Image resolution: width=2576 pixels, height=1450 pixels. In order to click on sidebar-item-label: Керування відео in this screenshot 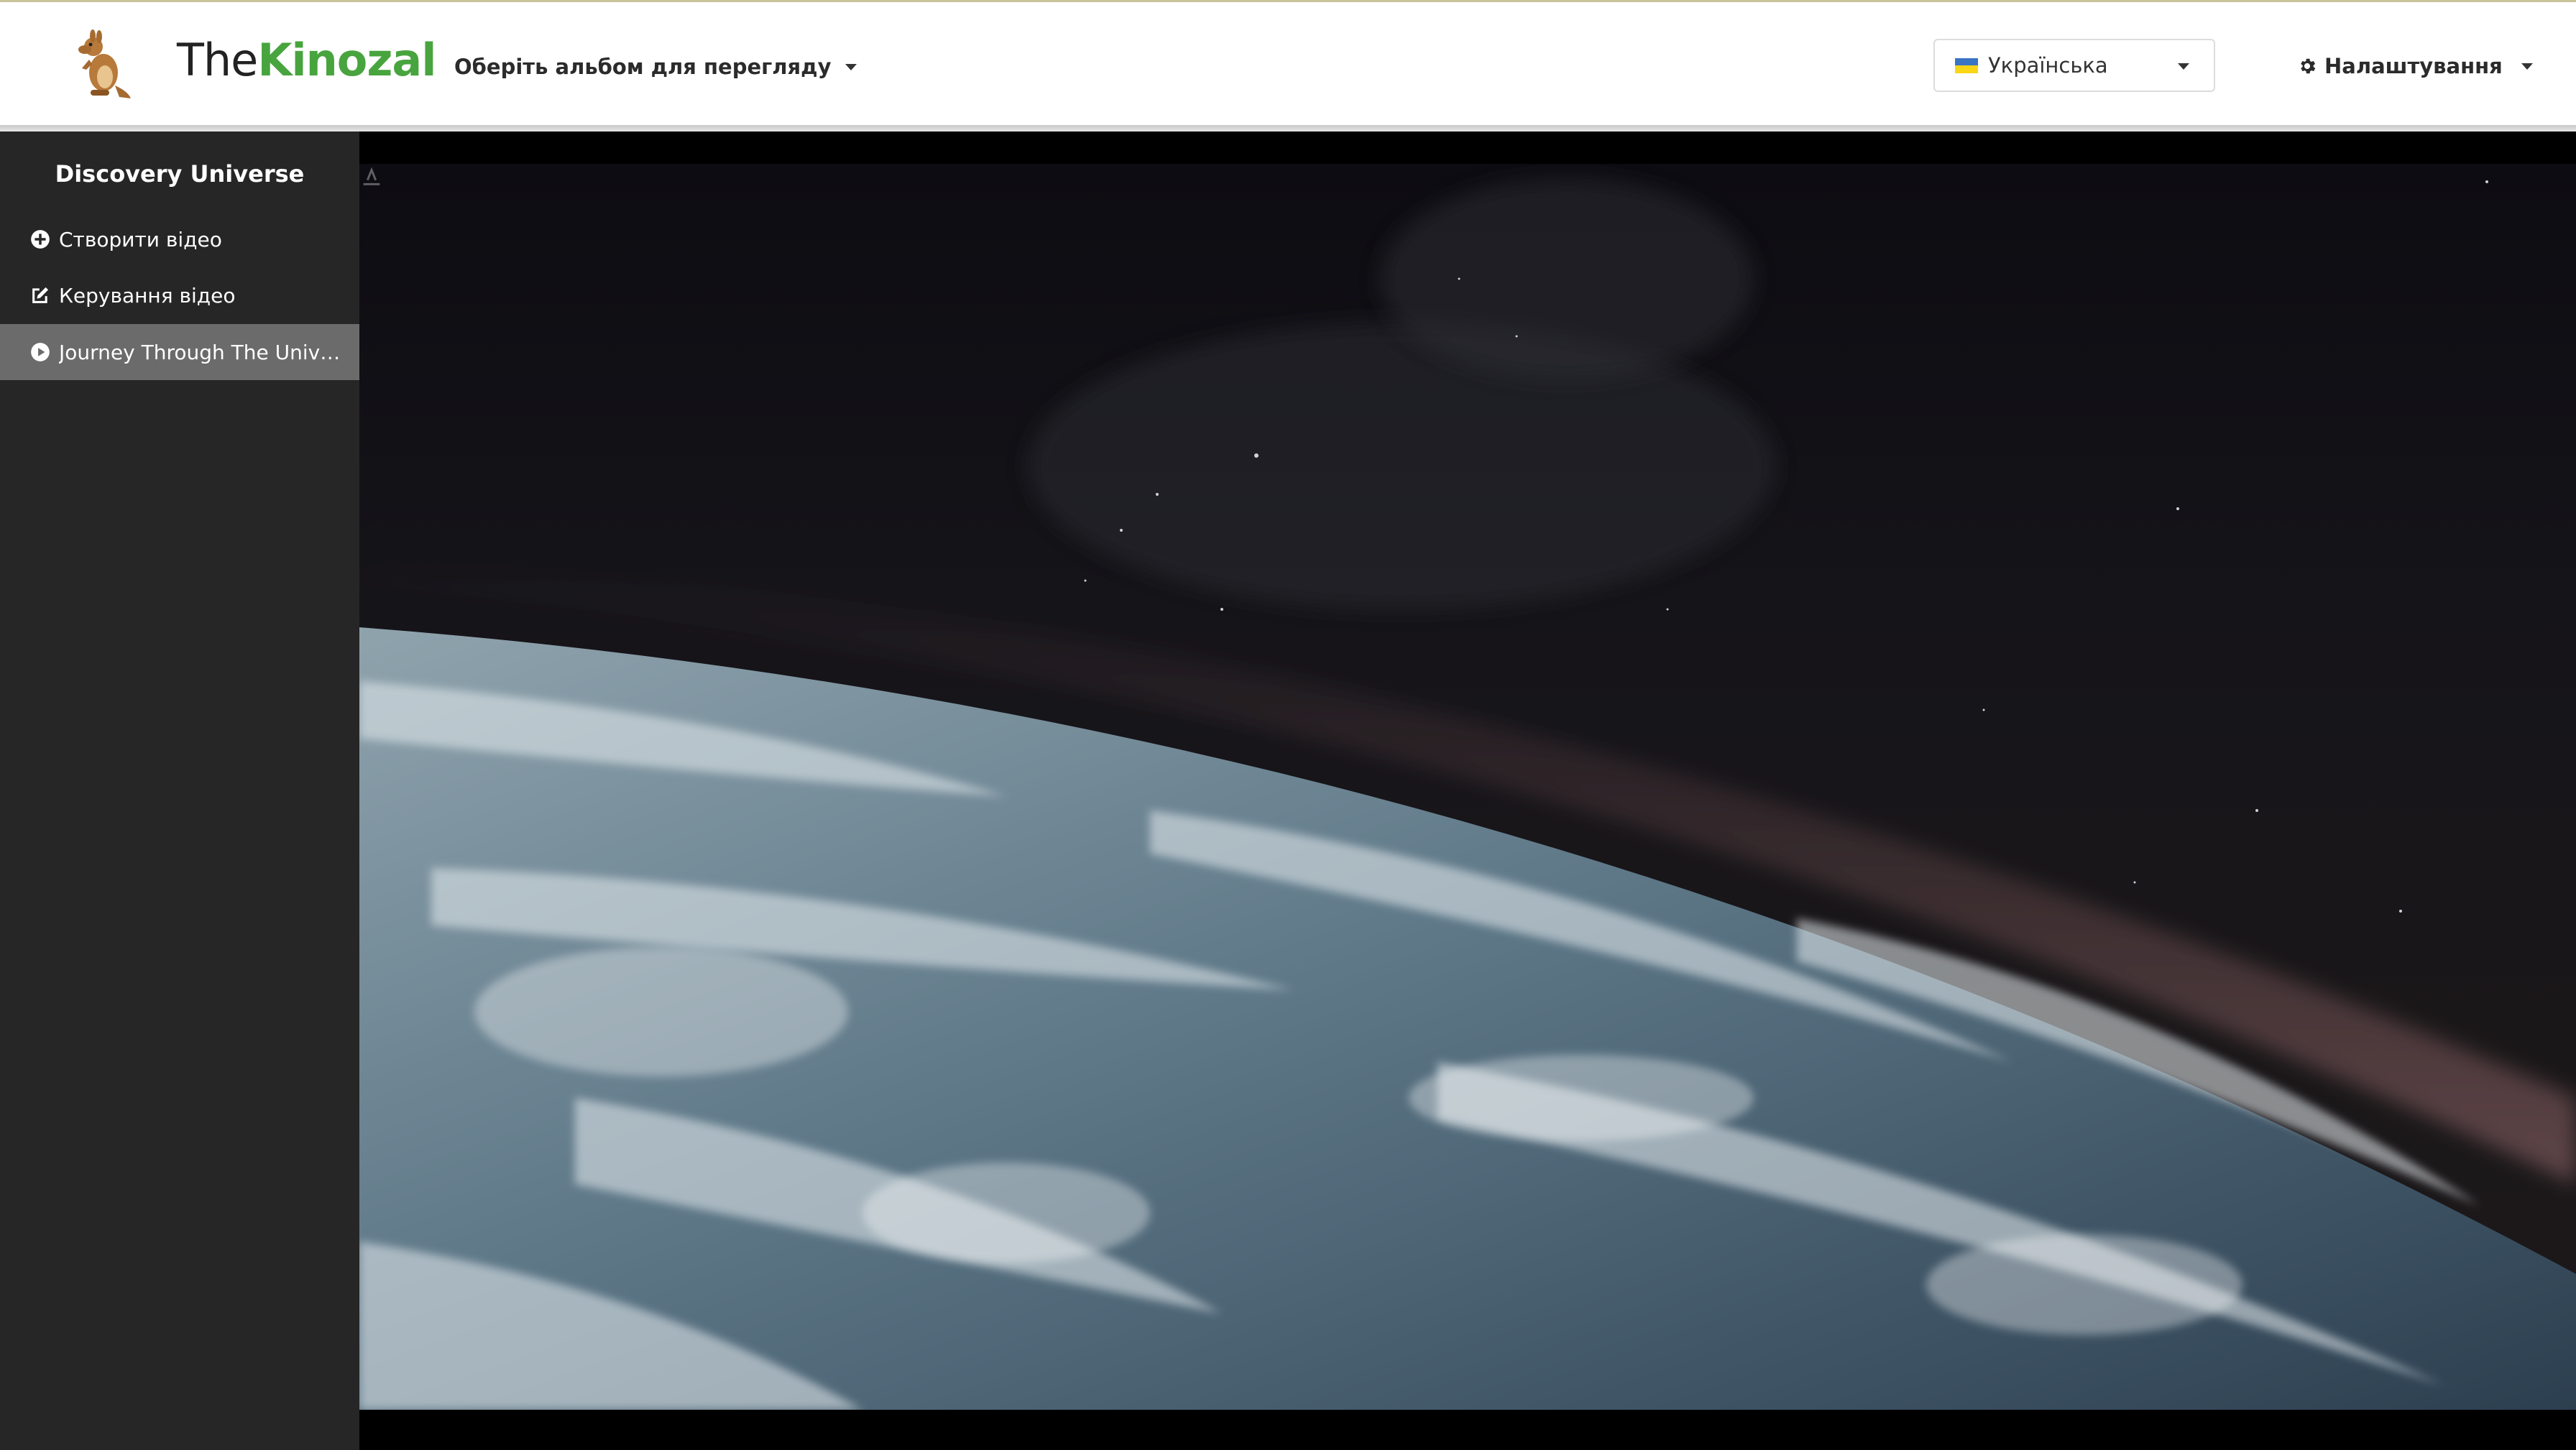, I will do `click(147, 295)`.